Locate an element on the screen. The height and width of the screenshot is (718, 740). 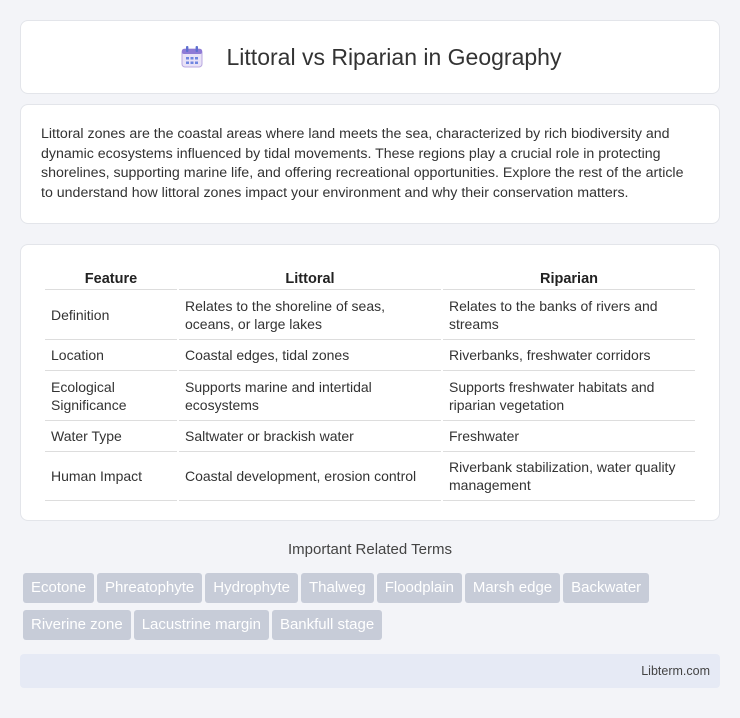
term-tag-phreatophyte: Phreatophyte is located at coordinates (150, 588).